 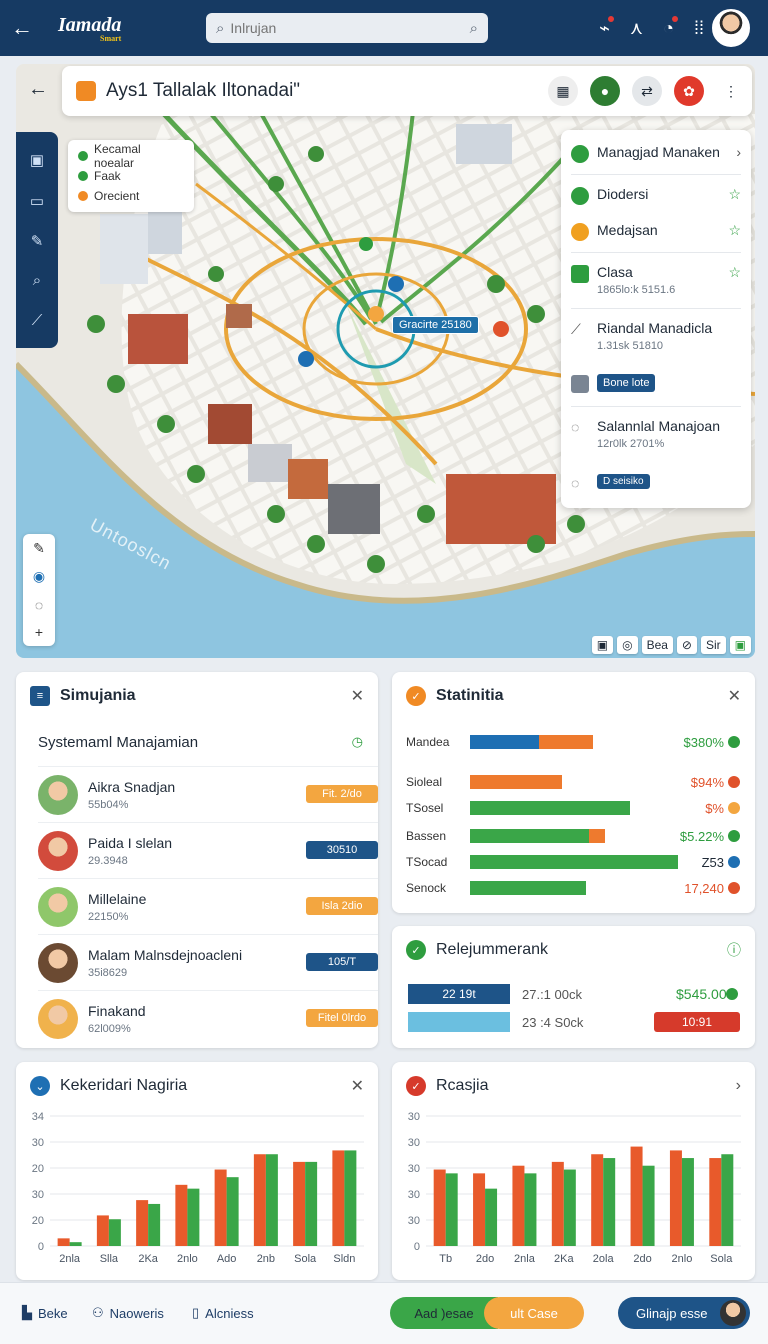 What do you see at coordinates (85, 28) in the screenshot?
I see `app-logo: Iamada Smart` at bounding box center [85, 28].